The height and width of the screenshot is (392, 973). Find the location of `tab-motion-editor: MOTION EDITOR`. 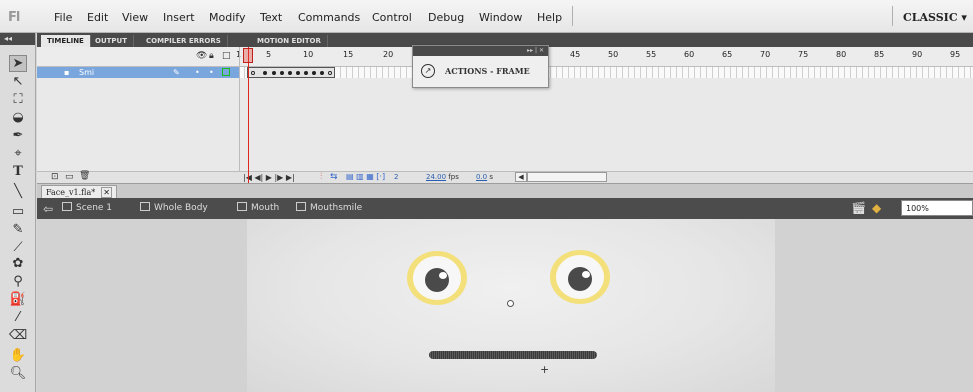

tab-motion-editor: MOTION EDITOR is located at coordinates (289, 41).